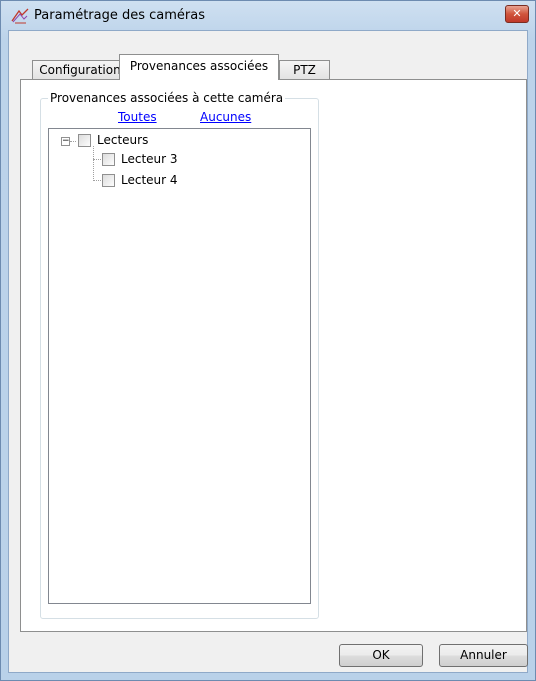 The image size is (536, 681). I want to click on tree-connector-vertical, so click(93, 163).